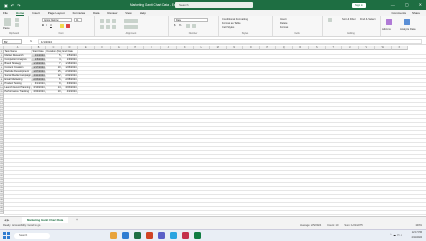  I want to click on align-right-icon, so click(114, 27).